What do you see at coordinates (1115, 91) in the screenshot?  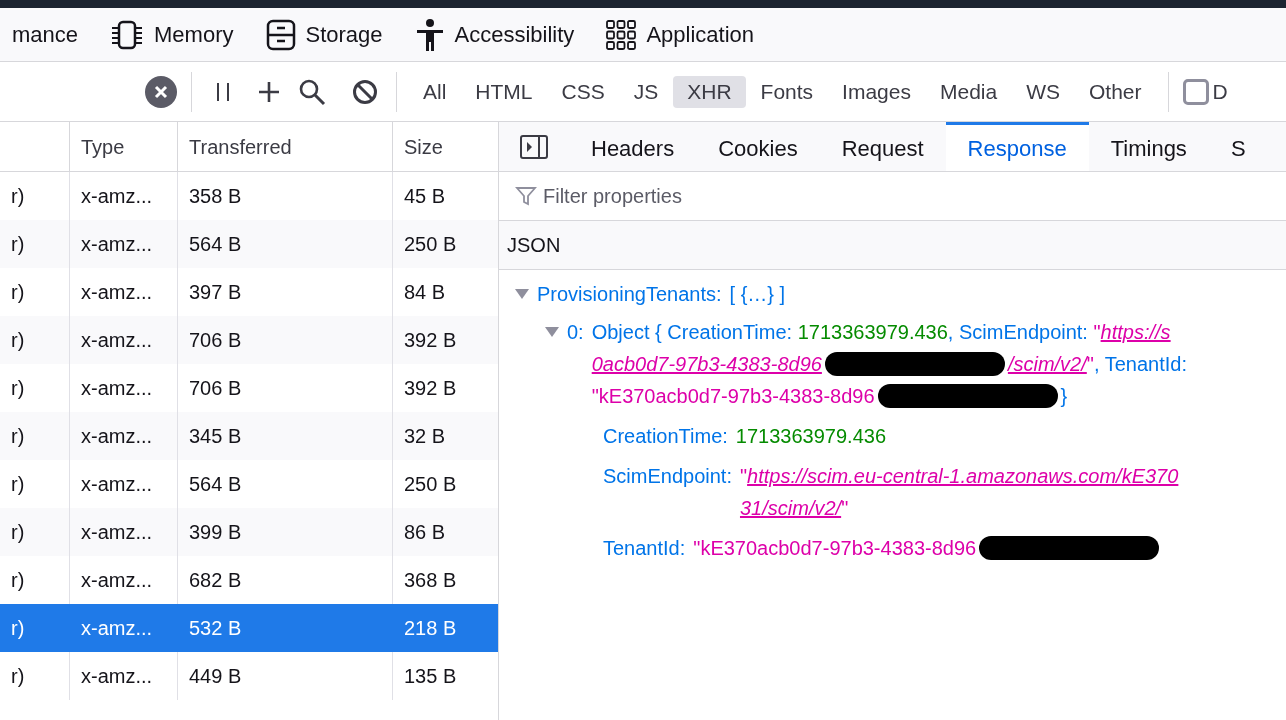 I see `filter-button: Other` at bounding box center [1115, 91].